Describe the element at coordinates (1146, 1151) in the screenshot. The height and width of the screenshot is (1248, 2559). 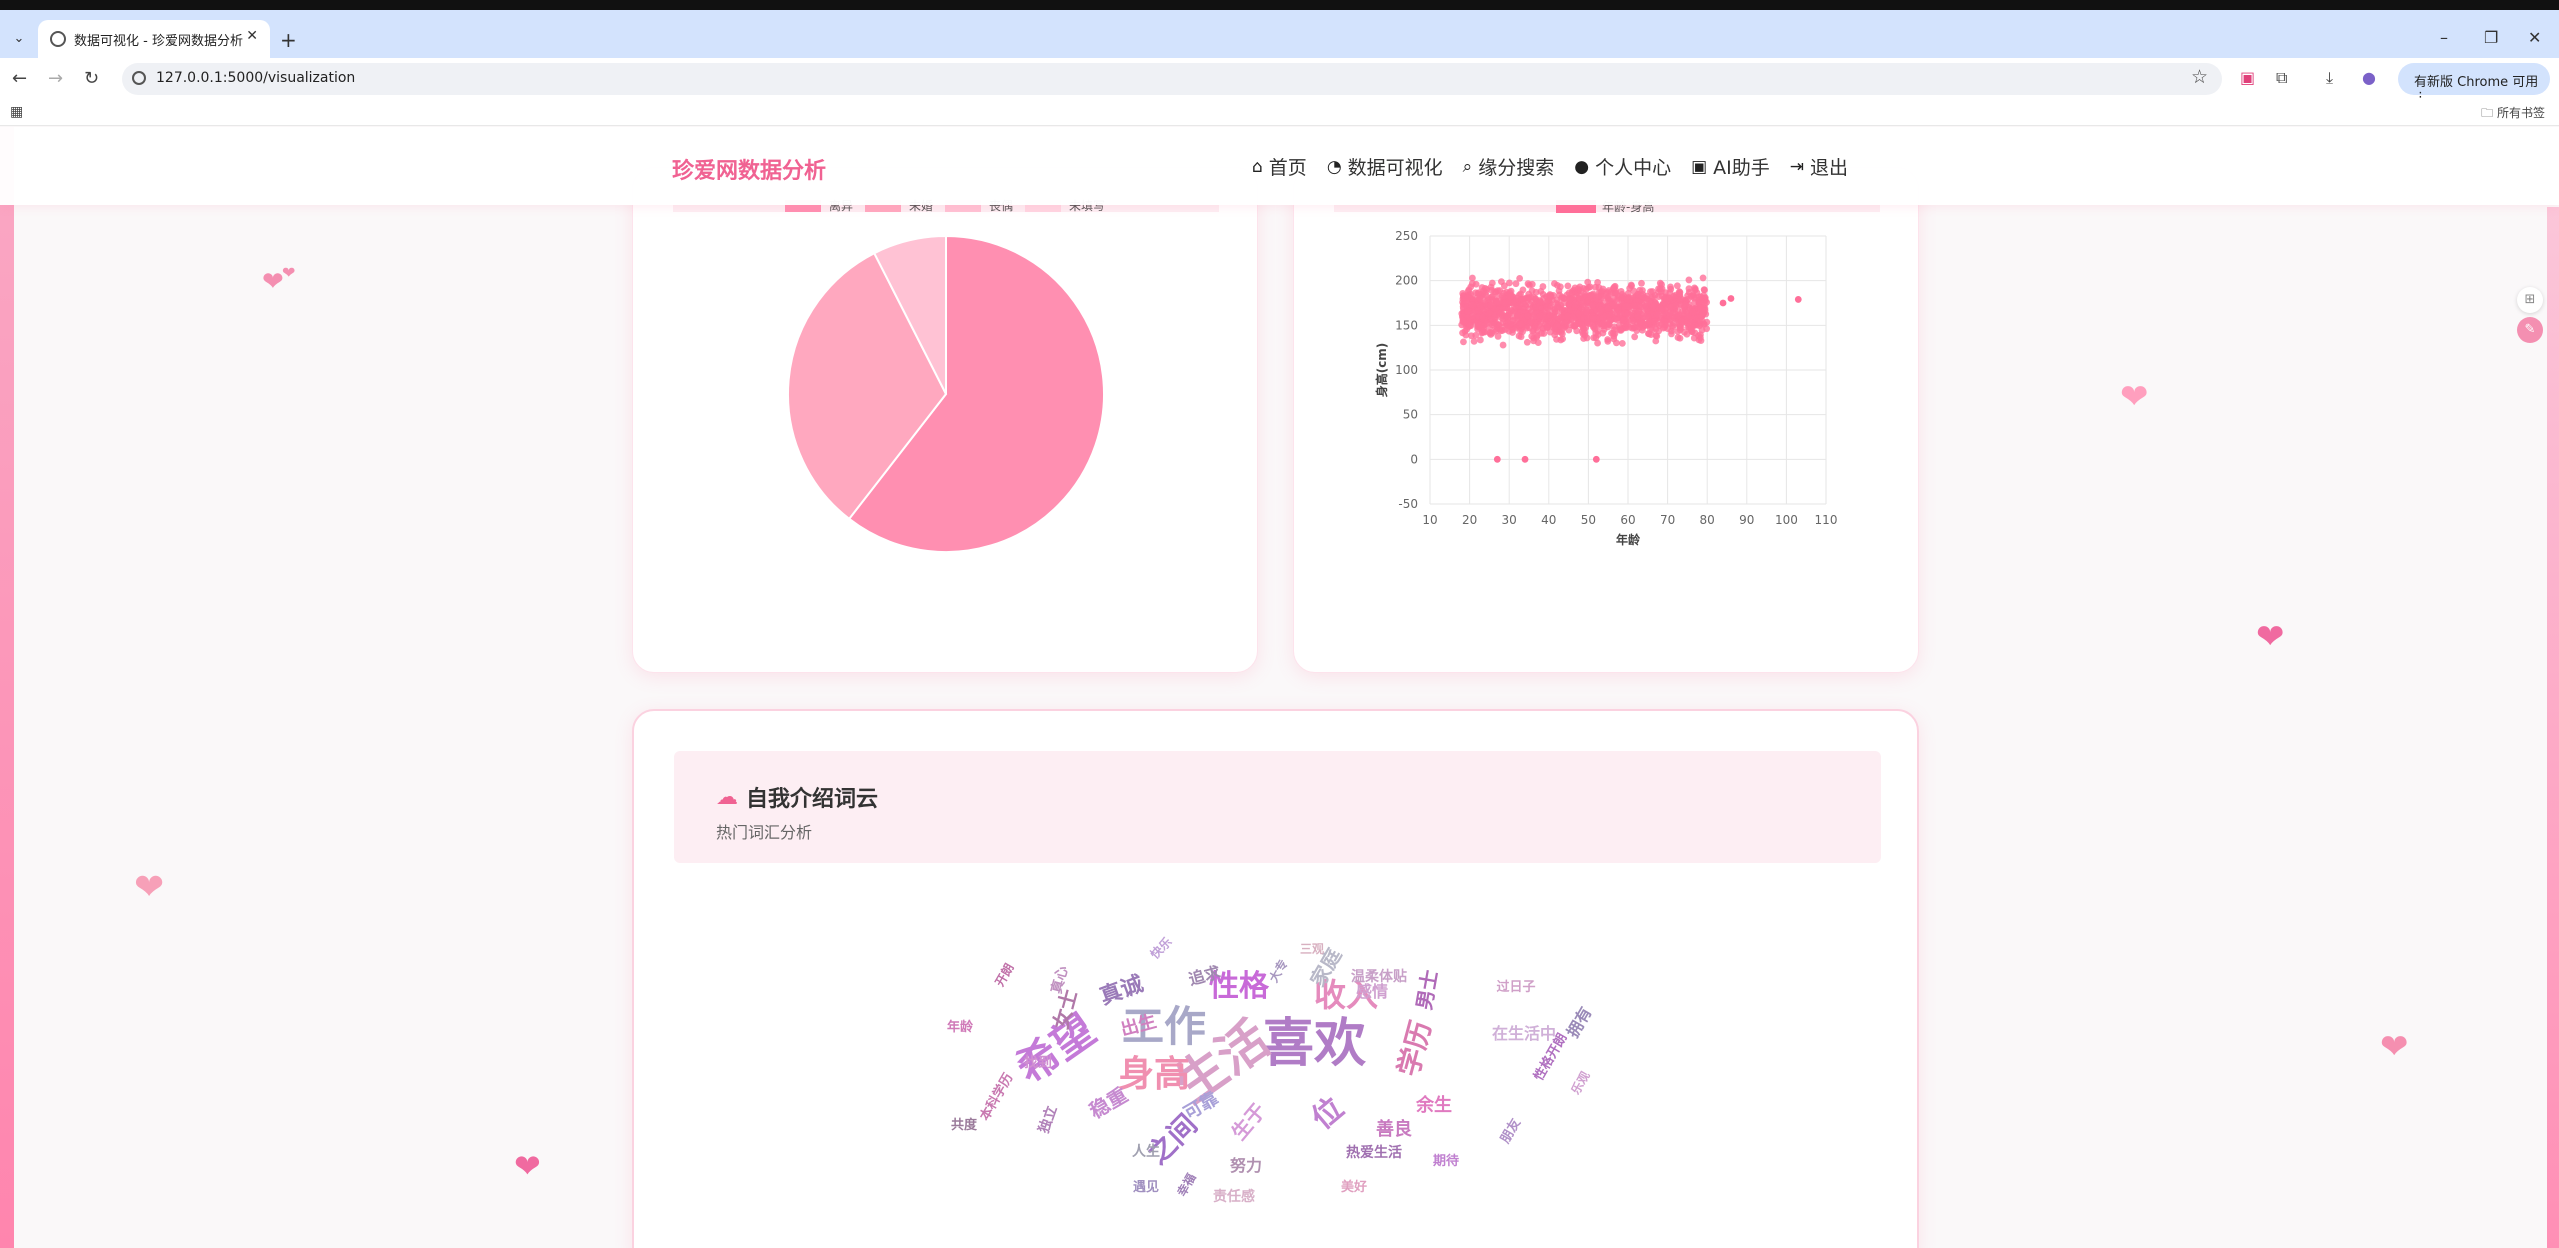
I see `cloud-word: 人生` at that location.